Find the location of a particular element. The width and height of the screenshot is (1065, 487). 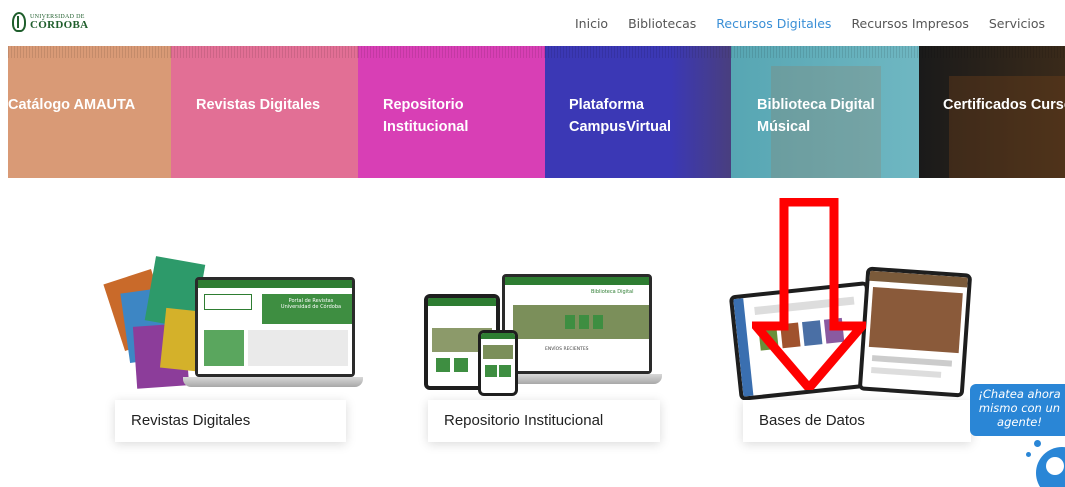

tile-certificados-cursos: Certificados Curso is located at coordinates (992, 112).